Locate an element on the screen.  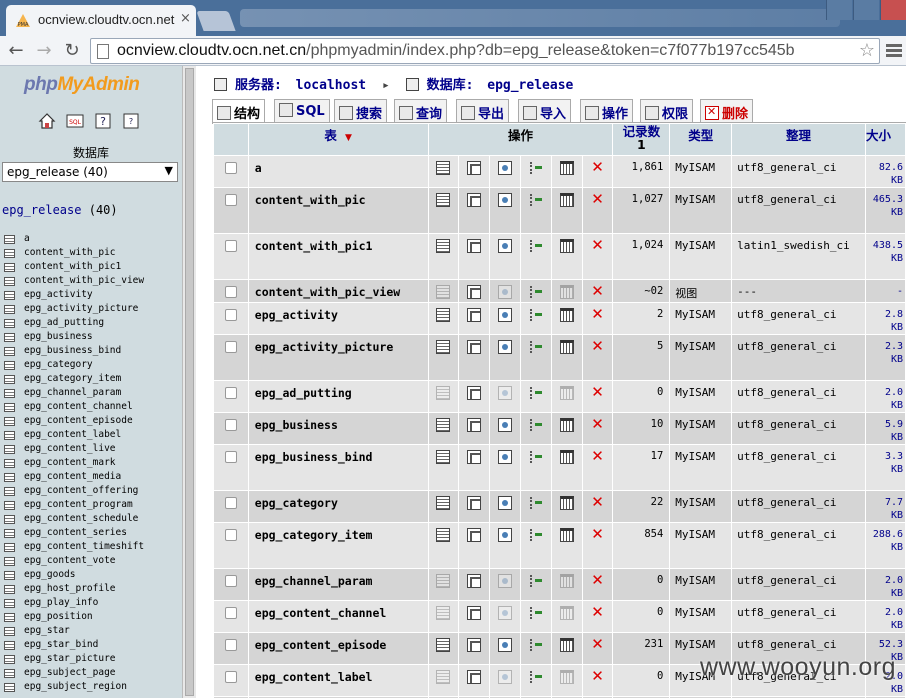
sidebar-table-name: epg_content_media is located at coordinates (72, 477).